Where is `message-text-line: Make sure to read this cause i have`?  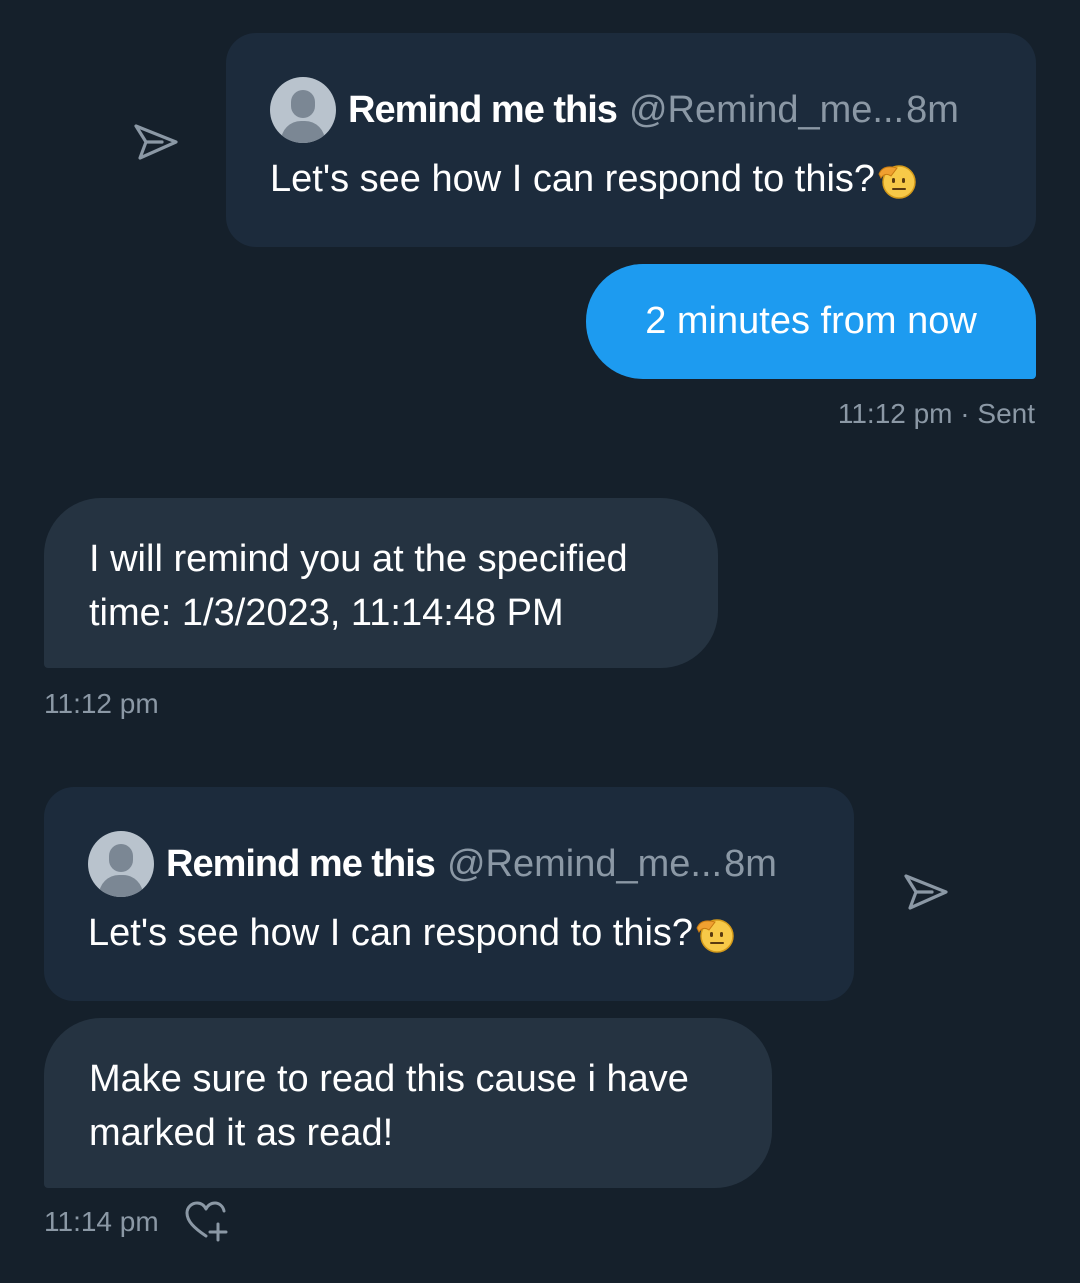 message-text-line: Make sure to read this cause i have is located at coordinates (389, 1079).